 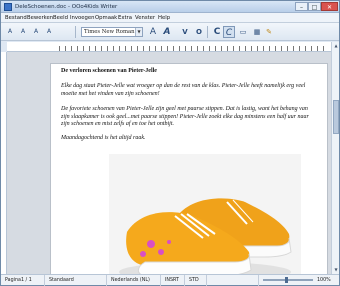 I want to click on menu-opmaak: Opmaak, so click(x=106, y=18).